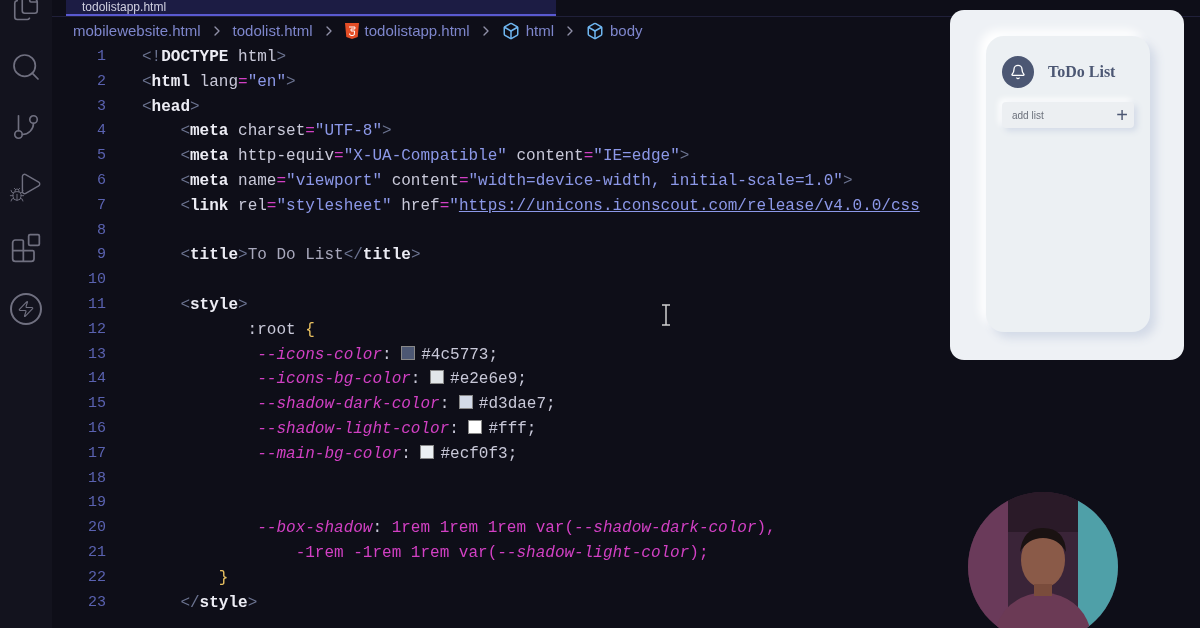 The image size is (1200, 628). I want to click on line-number: 18, so click(96, 478).